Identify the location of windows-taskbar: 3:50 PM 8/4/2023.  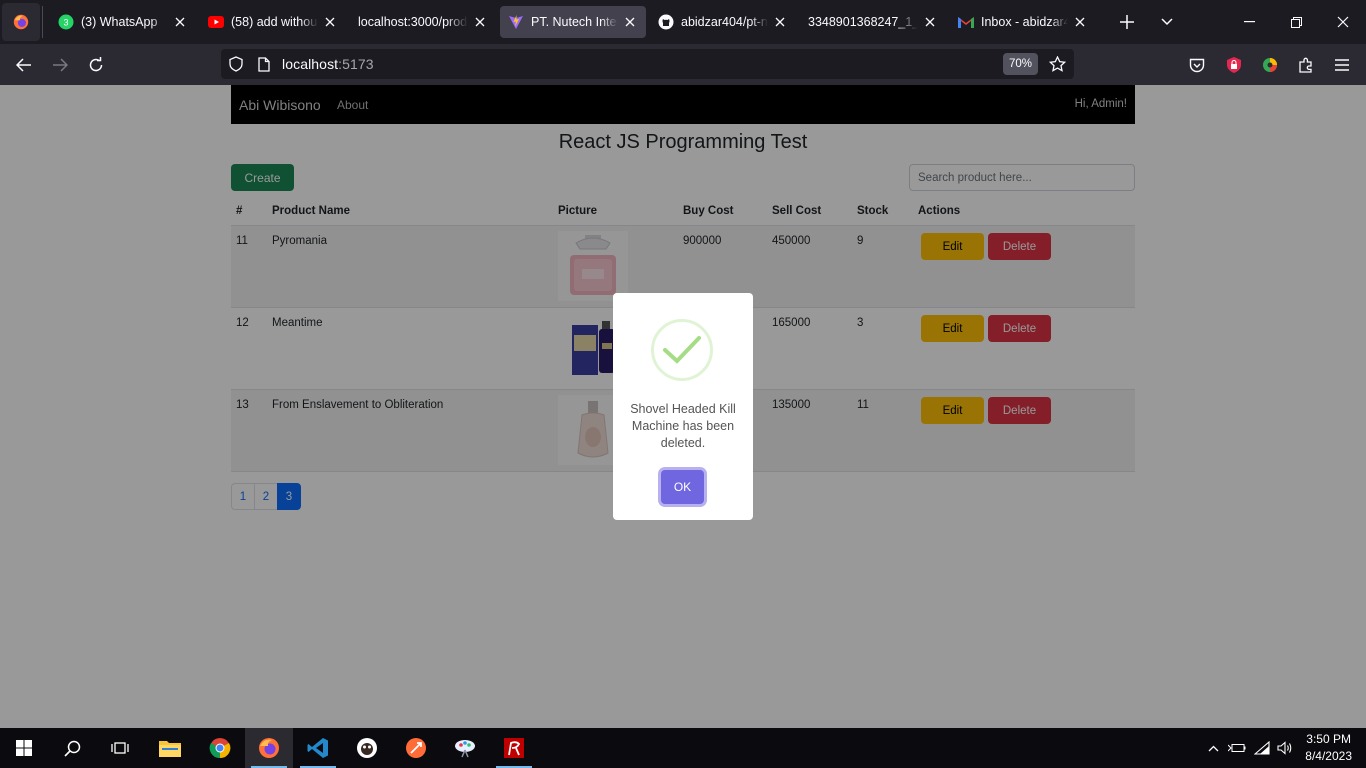
(683, 748).